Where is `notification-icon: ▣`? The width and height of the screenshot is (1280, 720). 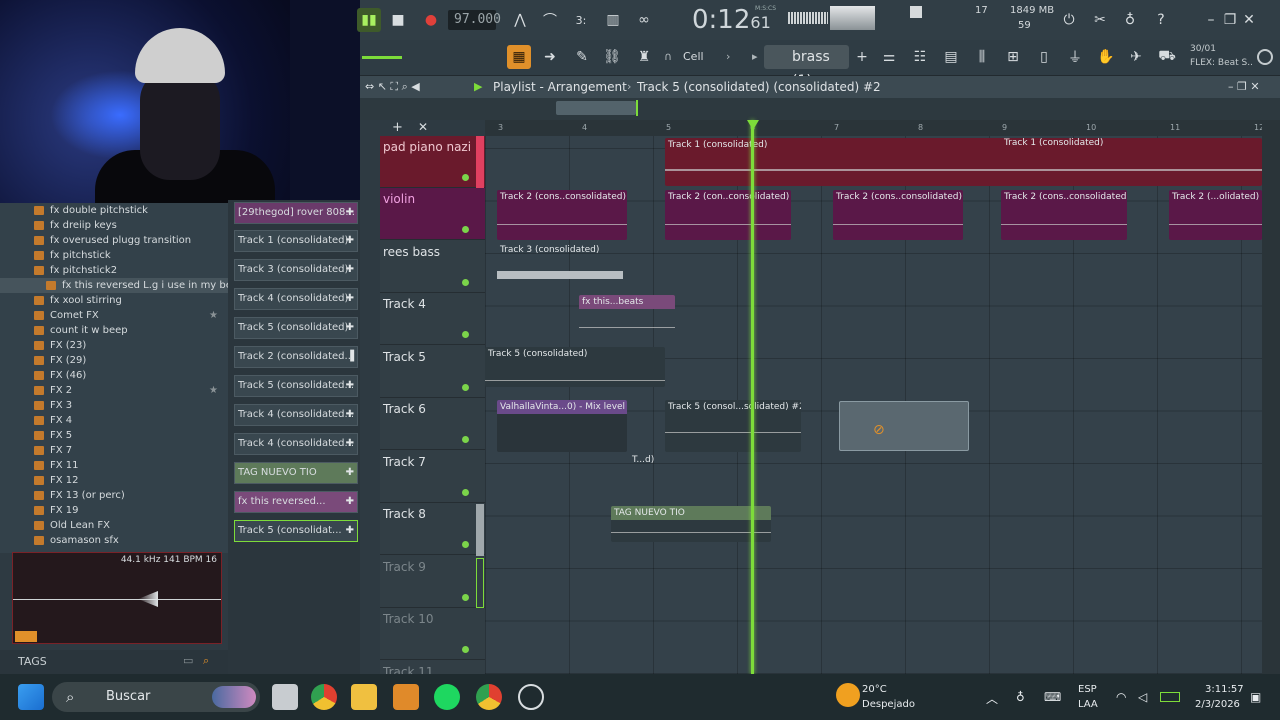
notification-icon: ▣ is located at coordinates (1255, 697).